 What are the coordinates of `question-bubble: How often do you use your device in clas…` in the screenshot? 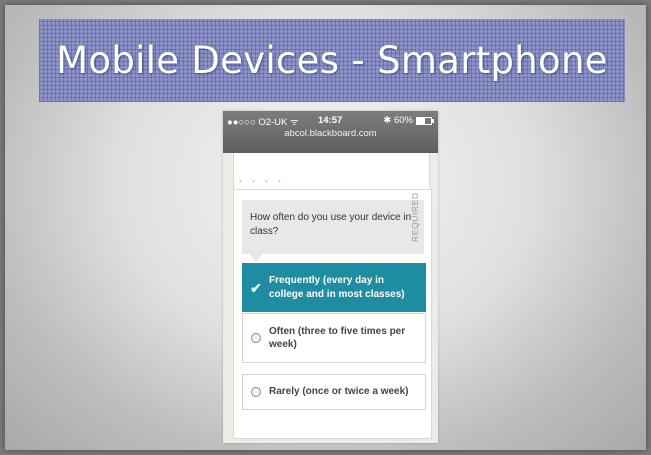 It's located at (333, 231).